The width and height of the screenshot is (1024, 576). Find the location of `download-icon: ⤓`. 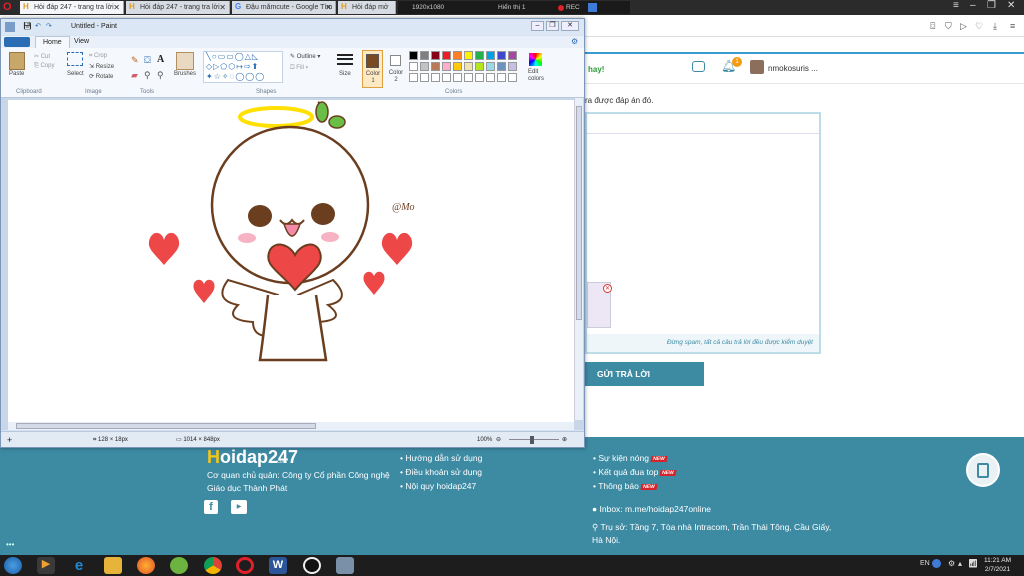

download-icon: ⤓ is located at coordinates (995, 26).